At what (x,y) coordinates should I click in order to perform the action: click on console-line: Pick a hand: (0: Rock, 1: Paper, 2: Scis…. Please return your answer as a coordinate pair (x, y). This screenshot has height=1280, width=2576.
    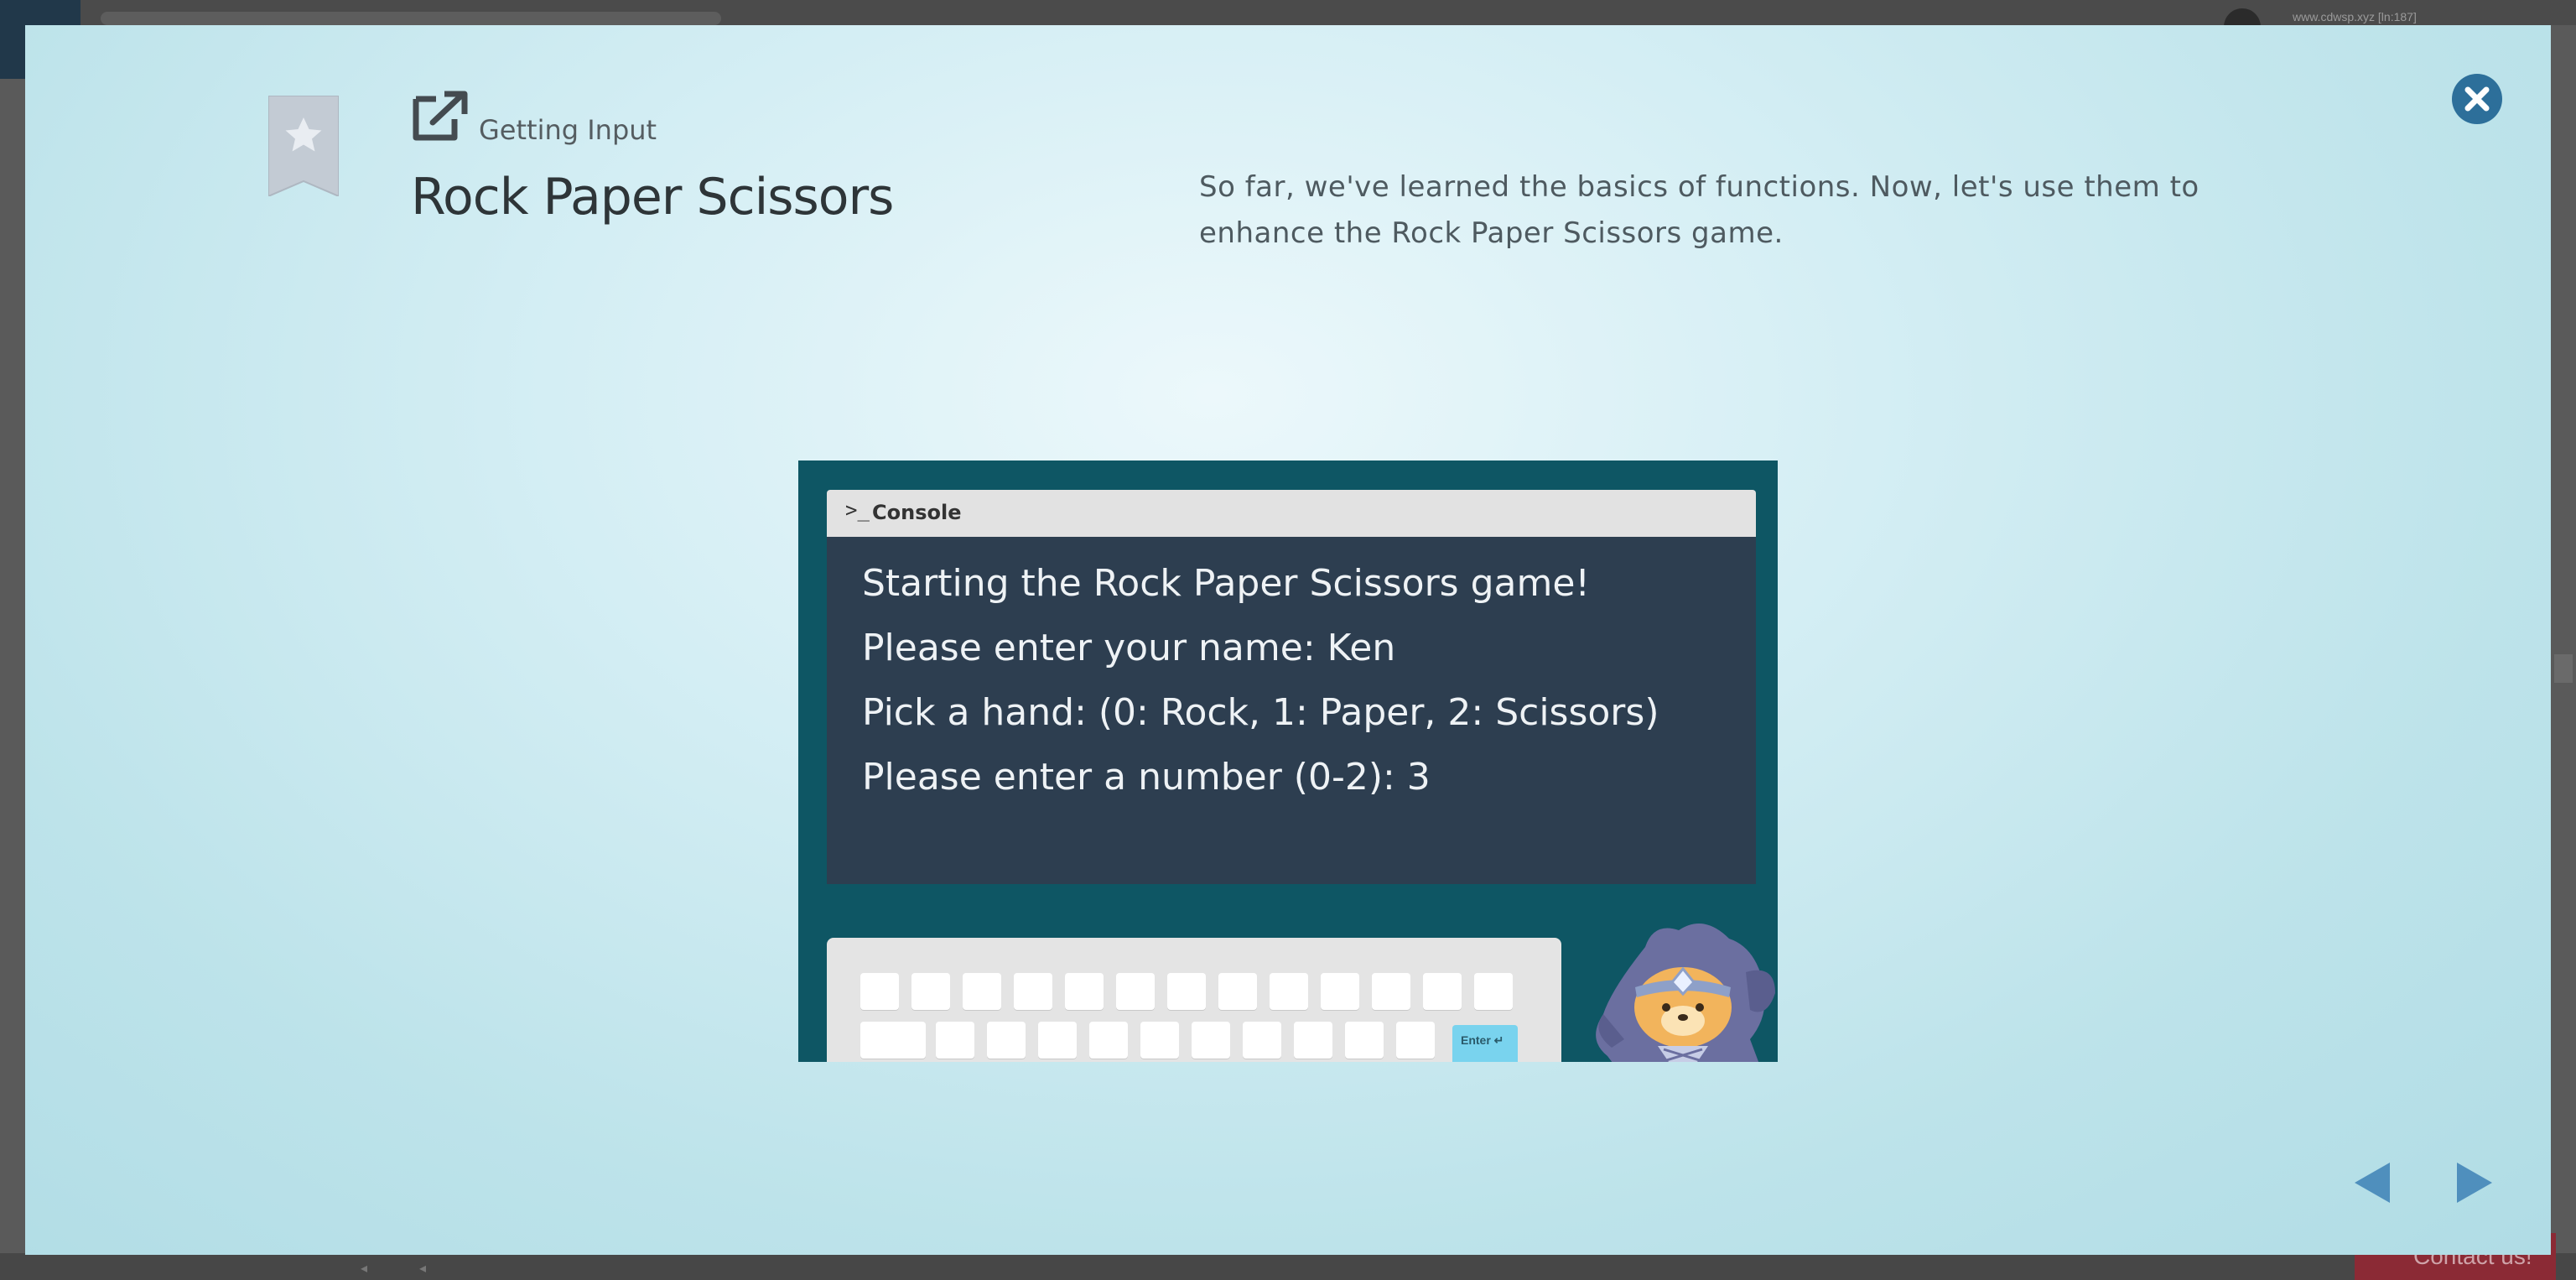
    Looking at the image, I should click on (1260, 712).